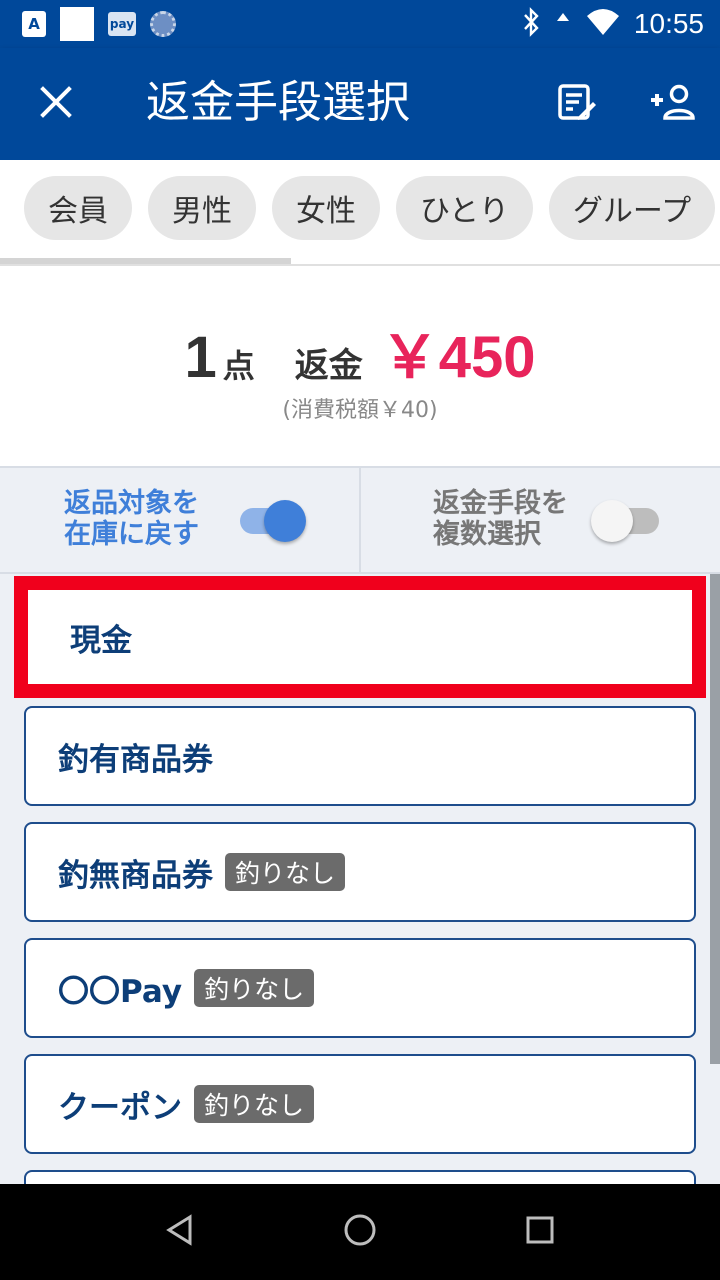  I want to click on refund-summary-line: 1 点 返金 ￥450, so click(360, 350).